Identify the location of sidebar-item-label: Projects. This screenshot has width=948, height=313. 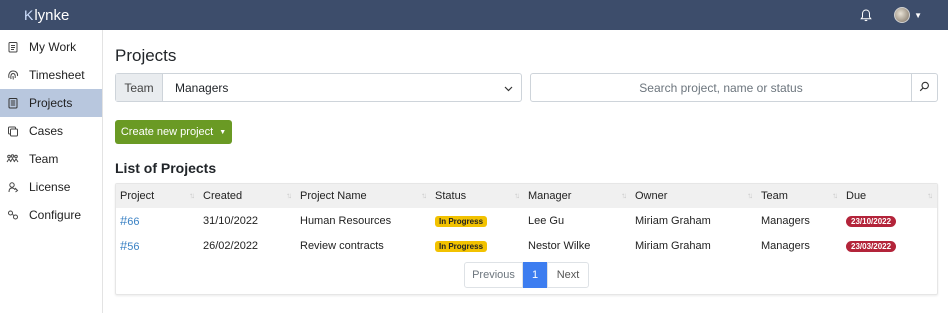
(51, 103).